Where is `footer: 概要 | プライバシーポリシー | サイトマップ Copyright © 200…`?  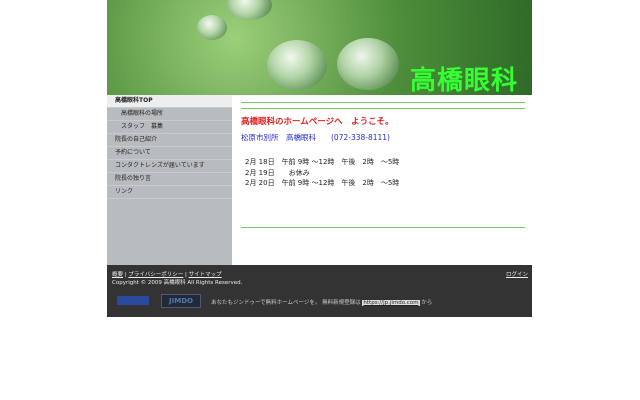
footer: 概要 | プライバシーポリシー | サイトマップ Copyright © 200… is located at coordinates (319, 291).